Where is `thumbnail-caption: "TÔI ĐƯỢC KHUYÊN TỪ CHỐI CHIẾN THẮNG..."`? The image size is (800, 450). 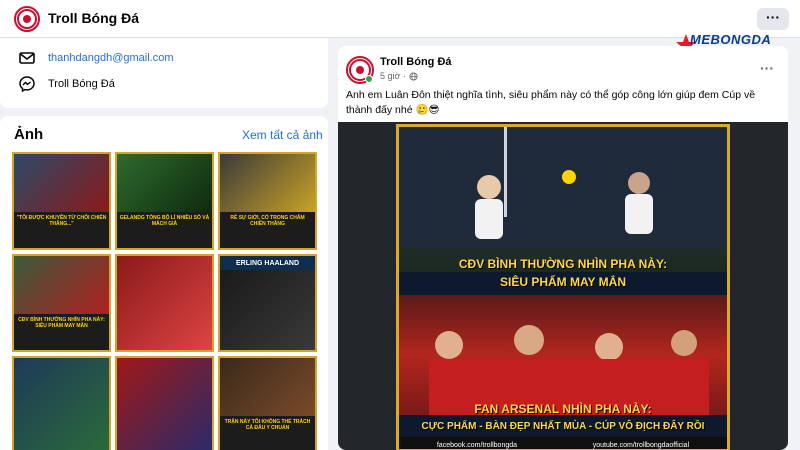
thumbnail-caption: "TÔI ĐƯỢC KHUYÊN TỪ CHỐI CHIẾN THẮNG..." is located at coordinates (61, 230).